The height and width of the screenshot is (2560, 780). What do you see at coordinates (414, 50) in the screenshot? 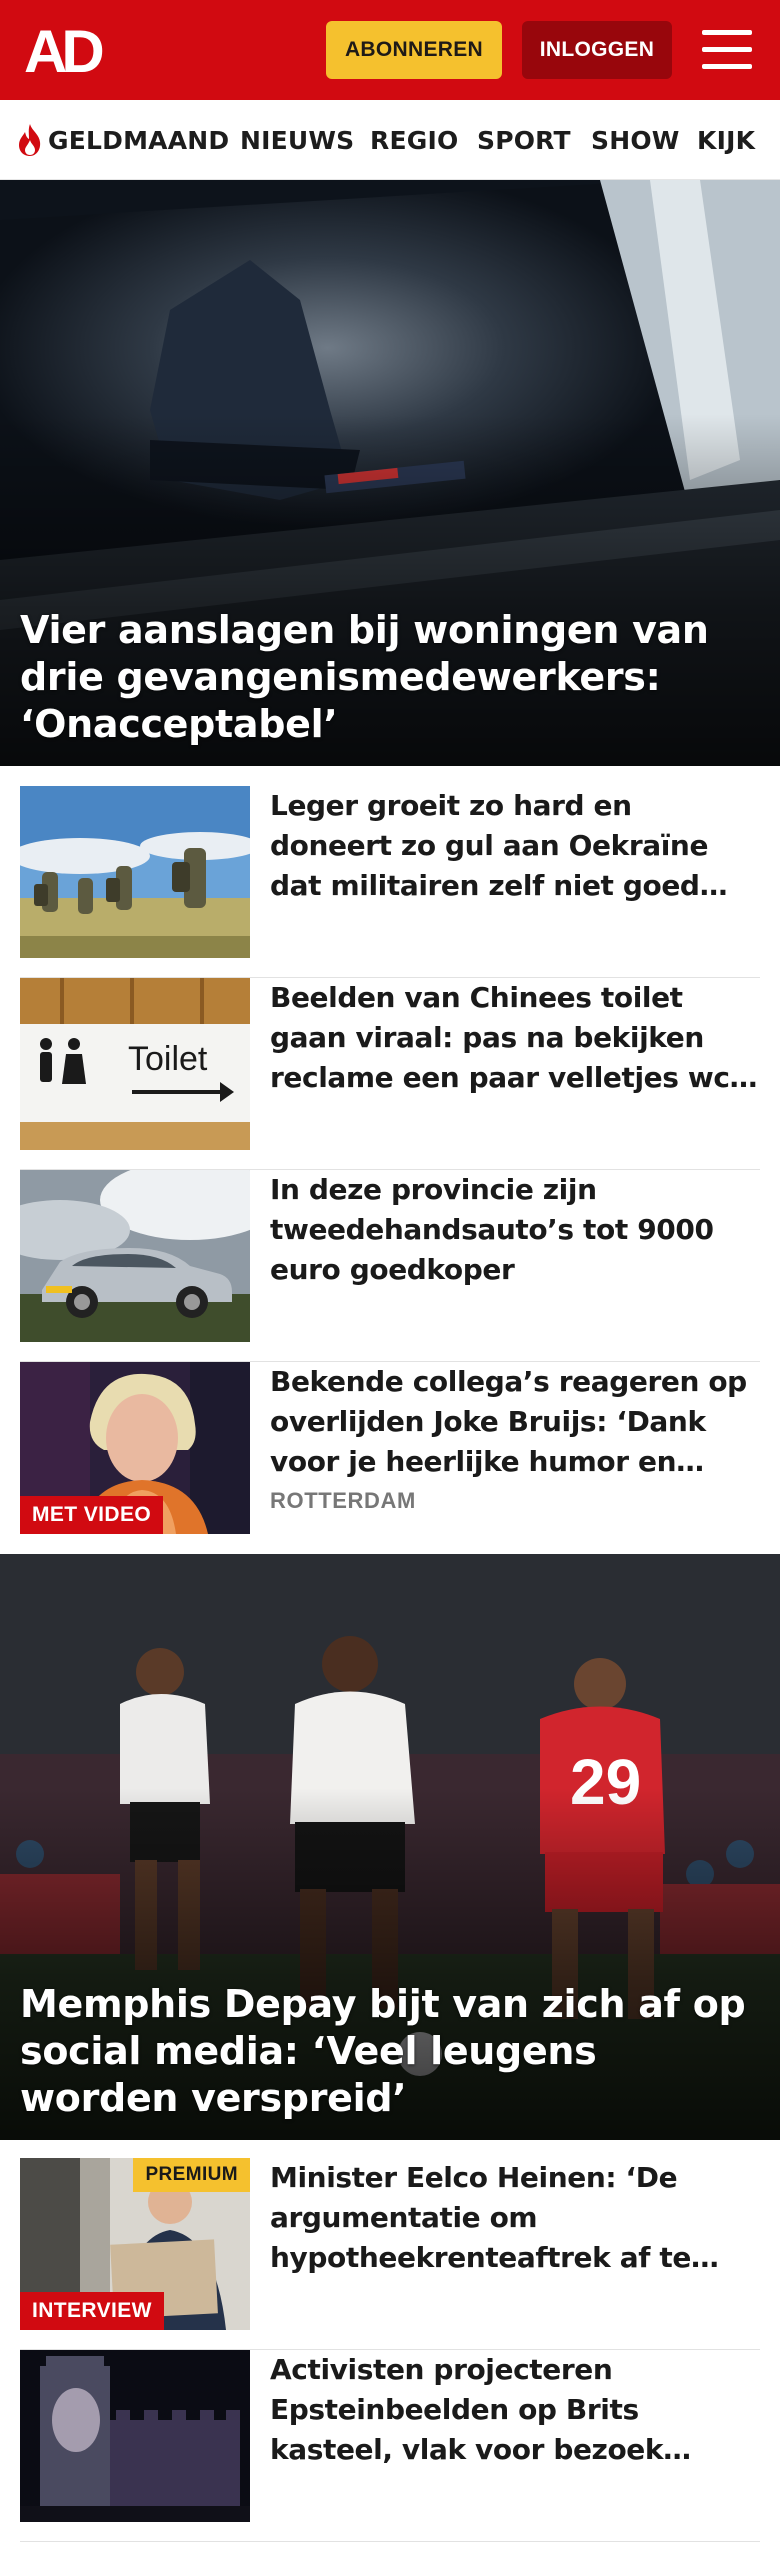
I see `subscribe-button: ABONNEREN` at bounding box center [414, 50].